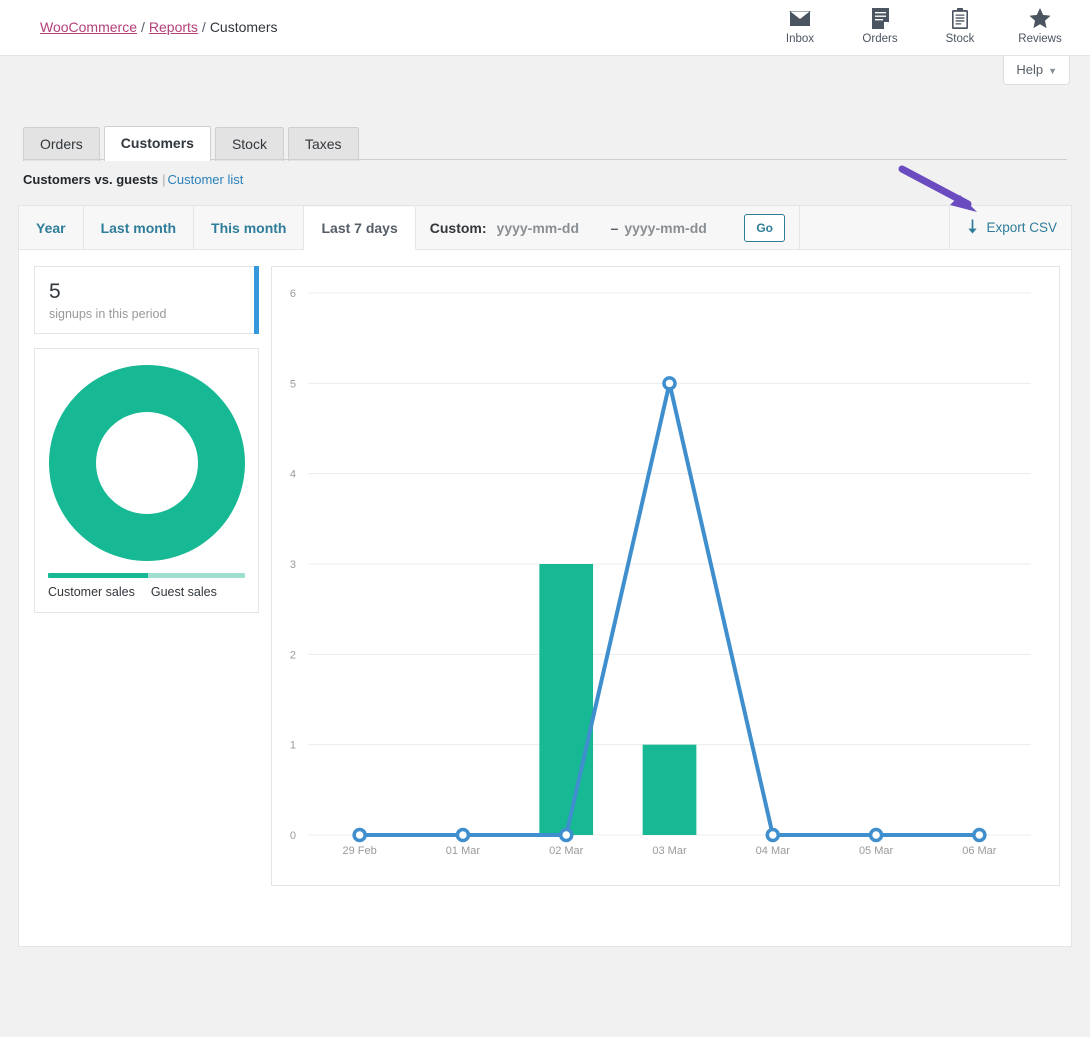 This screenshot has height=1037, width=1090. What do you see at coordinates (1030, 69) in the screenshot?
I see `help-label: Help` at bounding box center [1030, 69].